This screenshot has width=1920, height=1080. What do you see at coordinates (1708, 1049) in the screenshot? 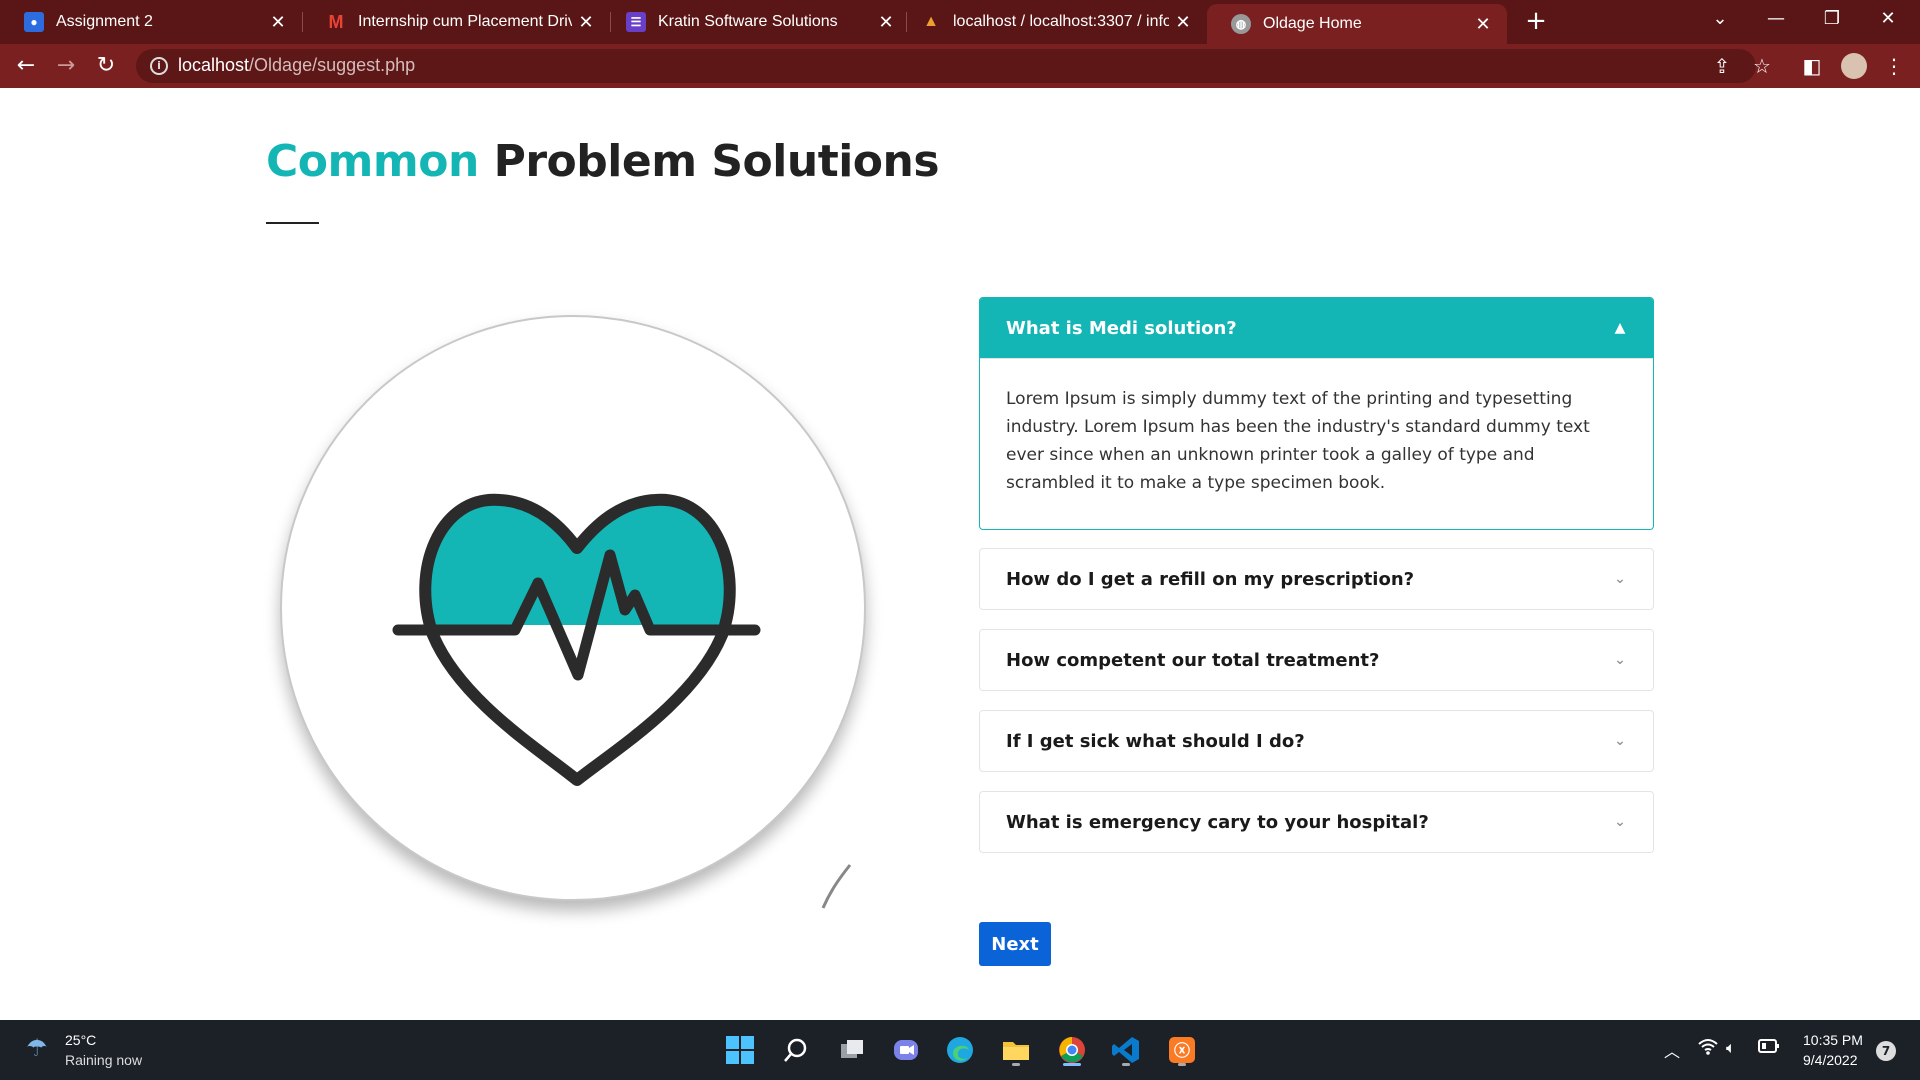
I see `wifi-icon` at bounding box center [1708, 1049].